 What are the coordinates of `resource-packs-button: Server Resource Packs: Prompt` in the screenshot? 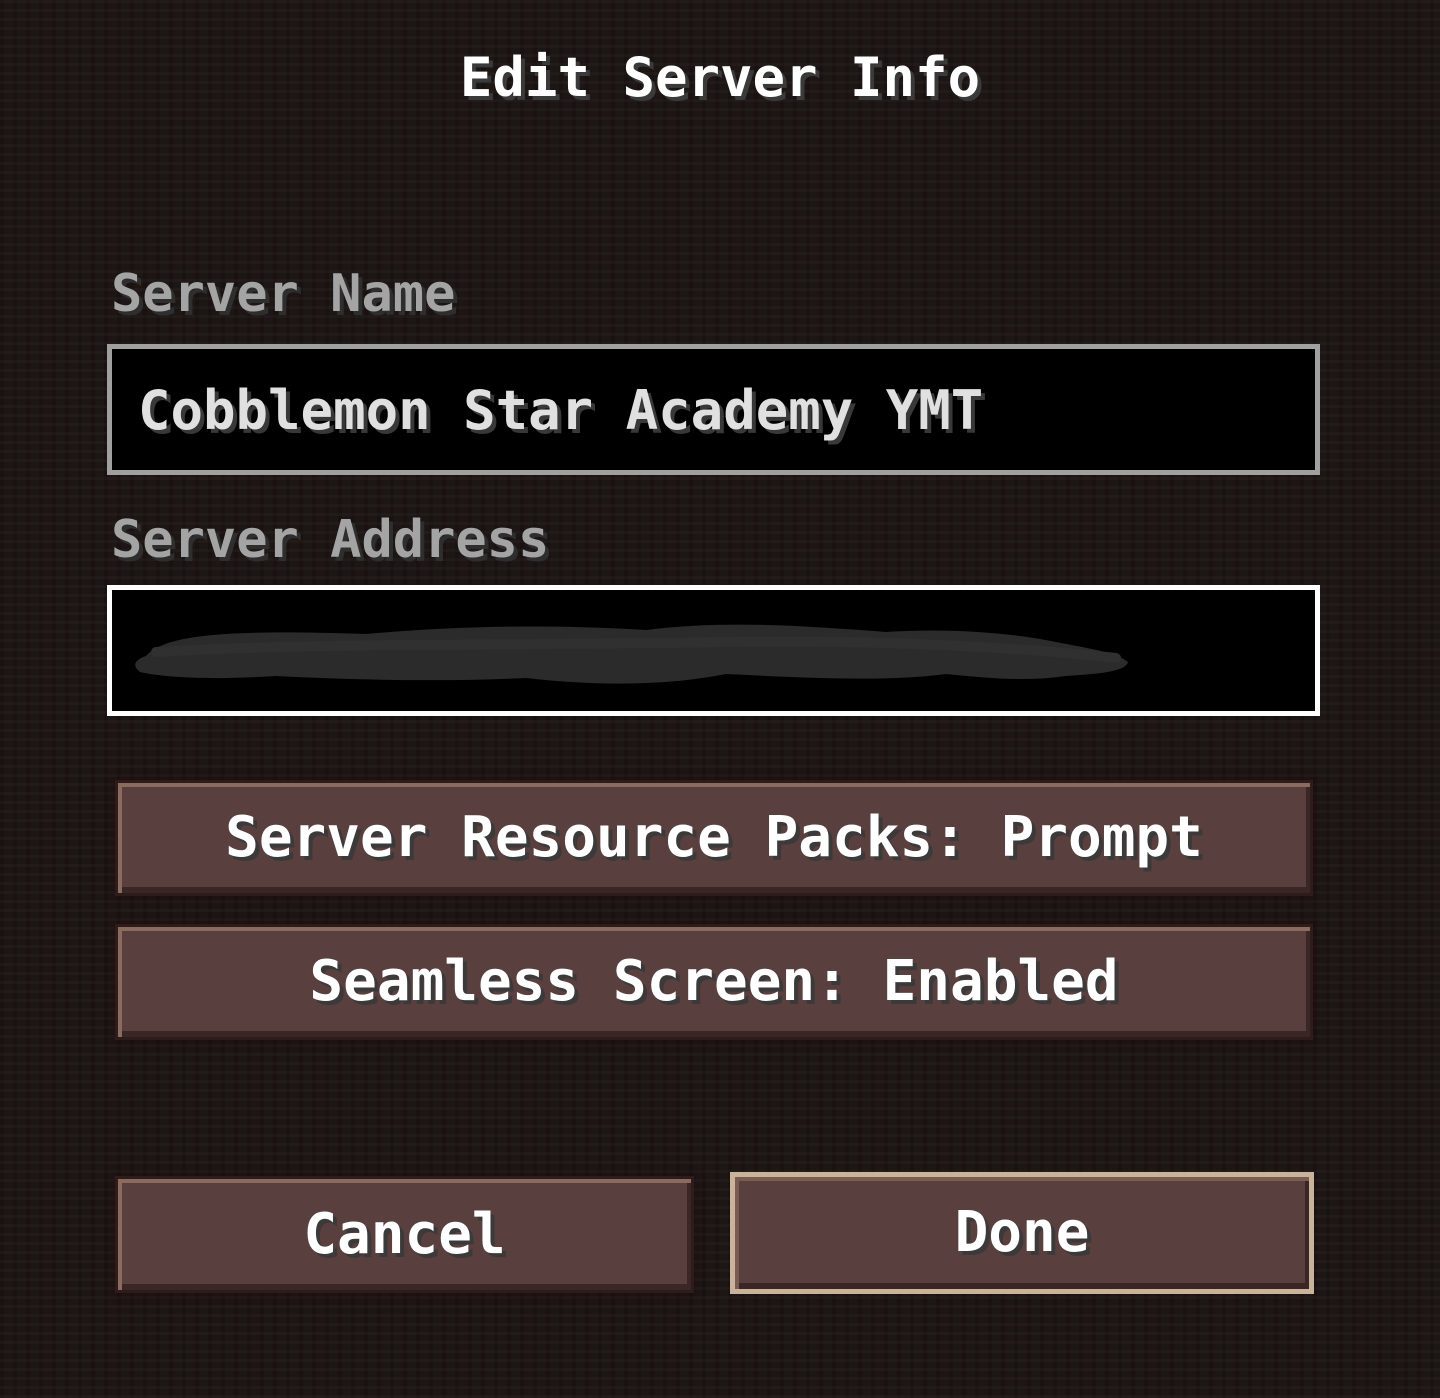 It's located at (714, 838).